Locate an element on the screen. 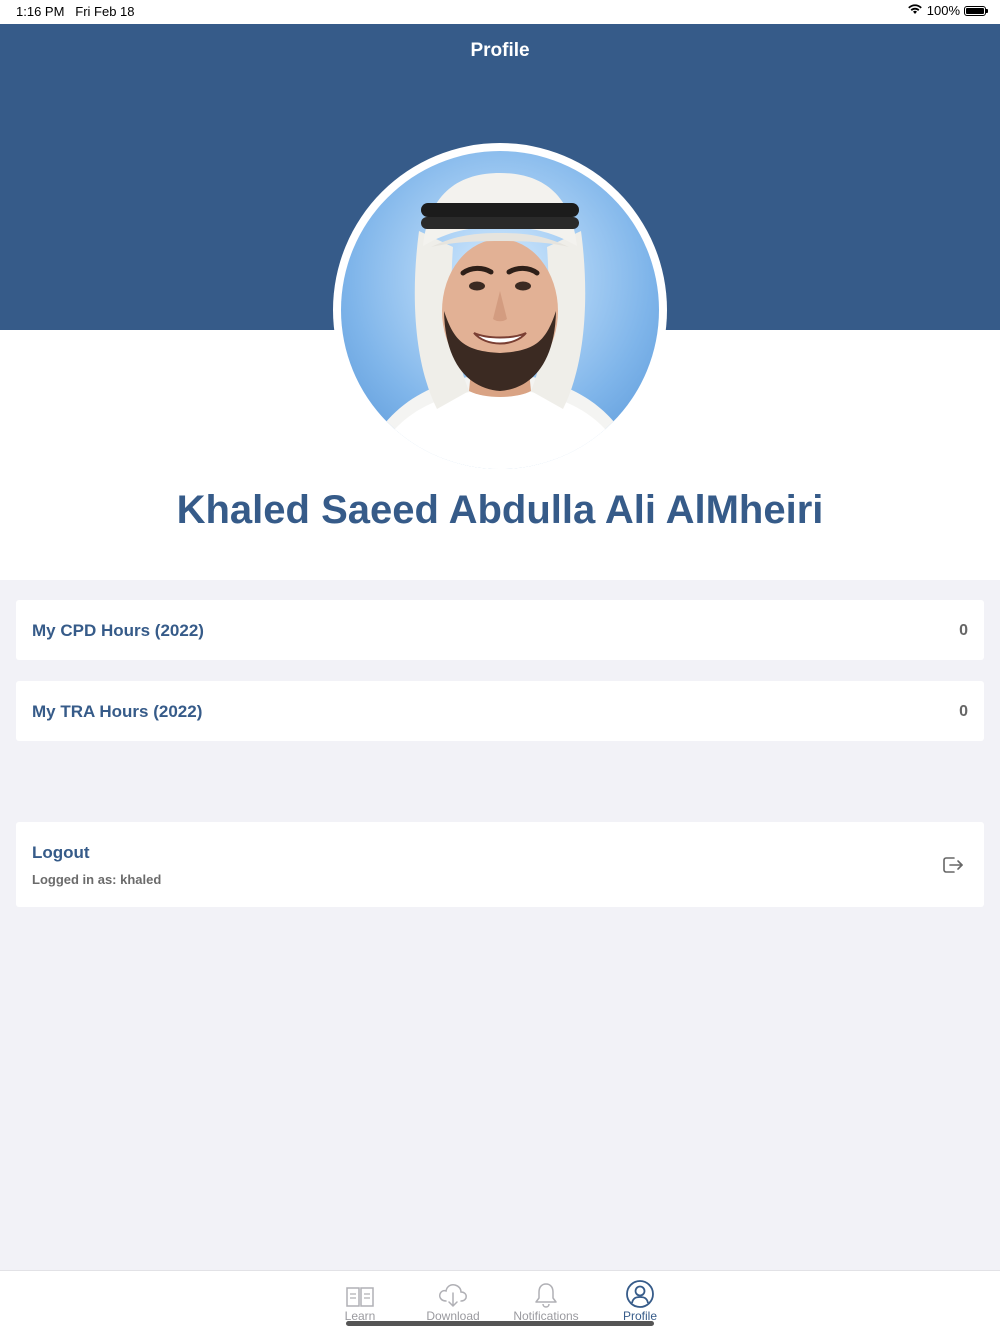 Image resolution: width=1000 pixels, height=1335 pixels. book-icon is located at coordinates (360, 1294).